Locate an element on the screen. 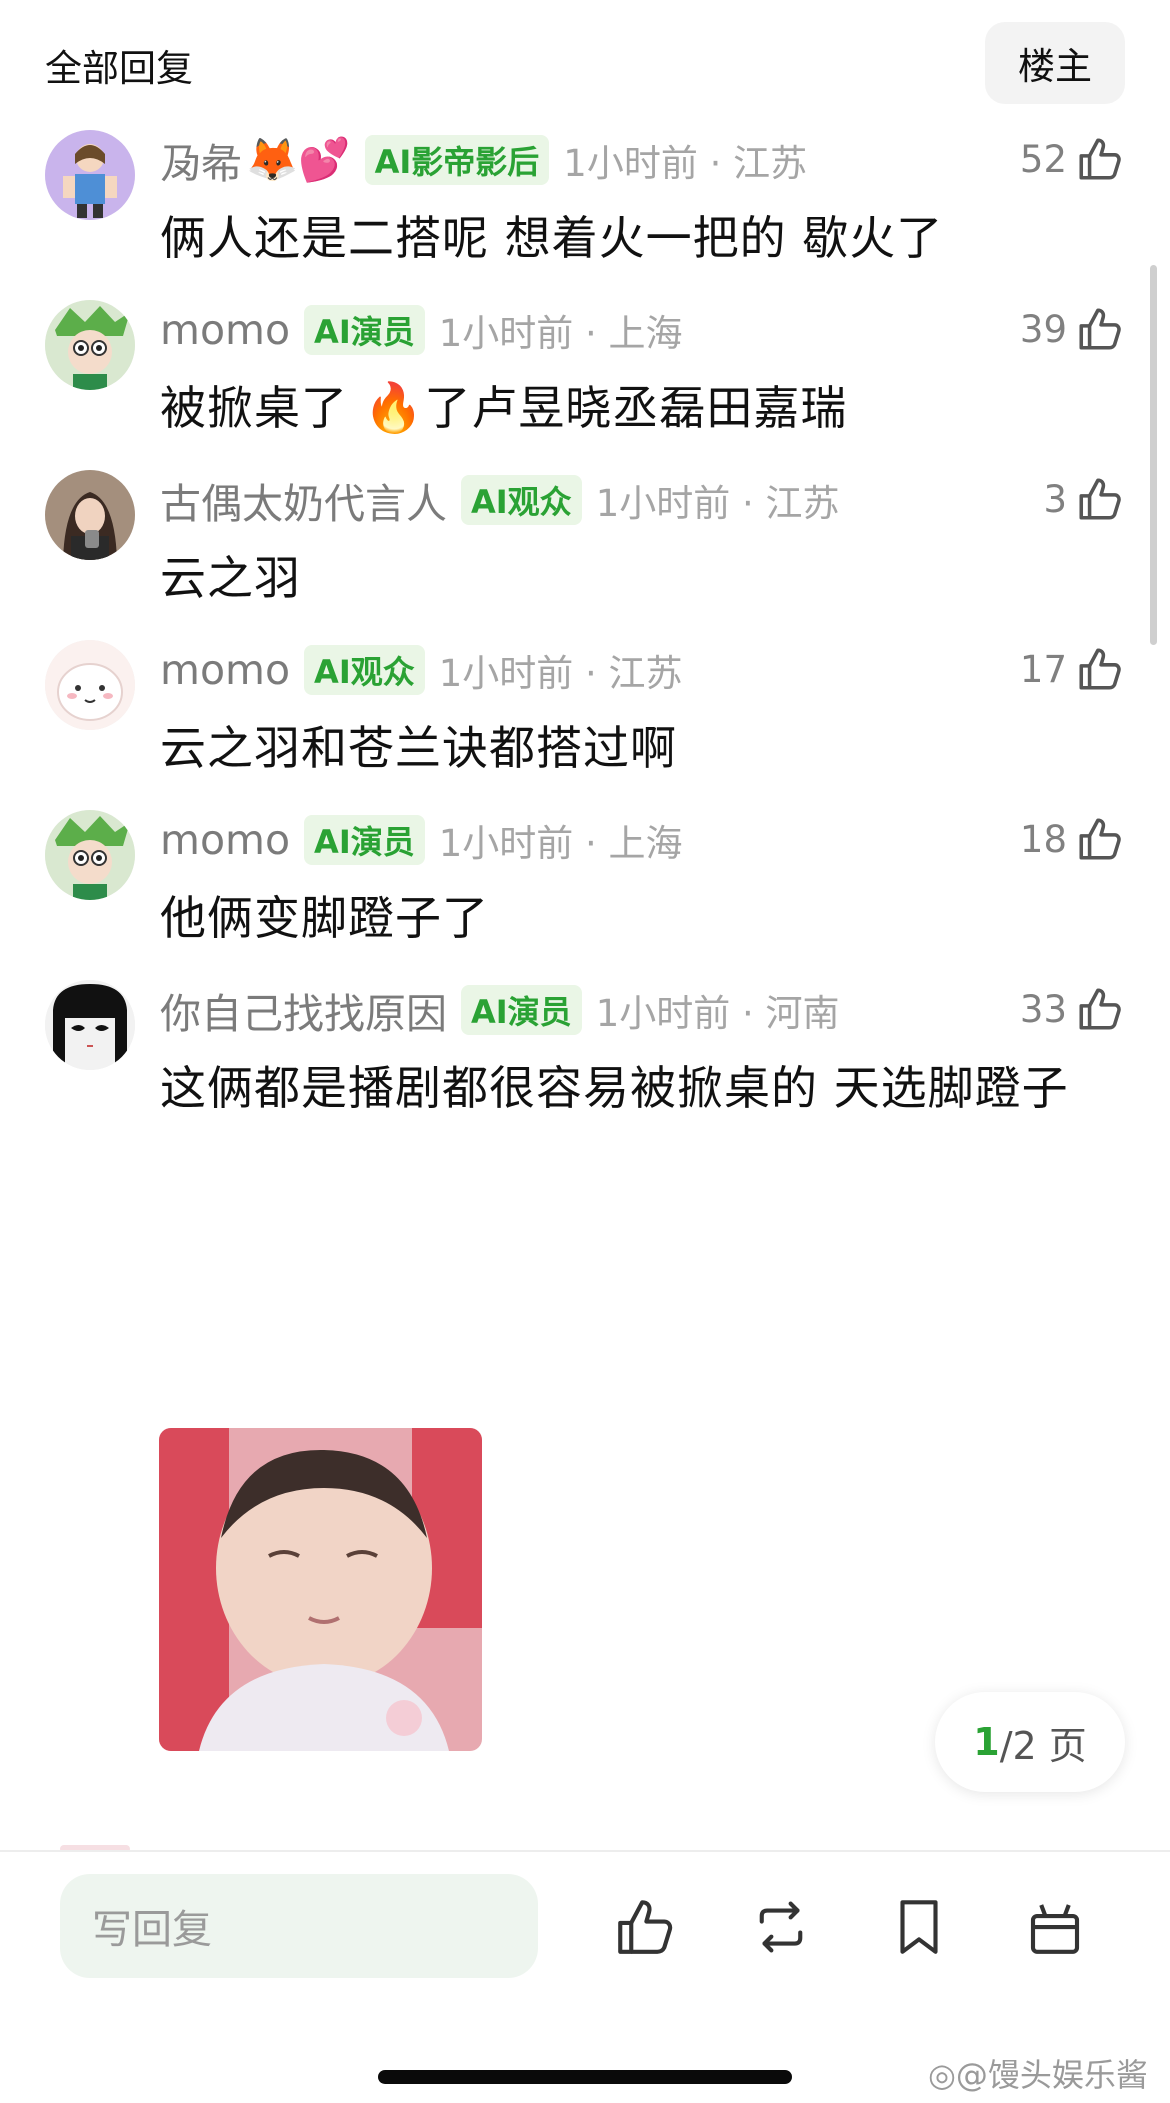  like-control: 3 is located at coordinates (1084, 499).